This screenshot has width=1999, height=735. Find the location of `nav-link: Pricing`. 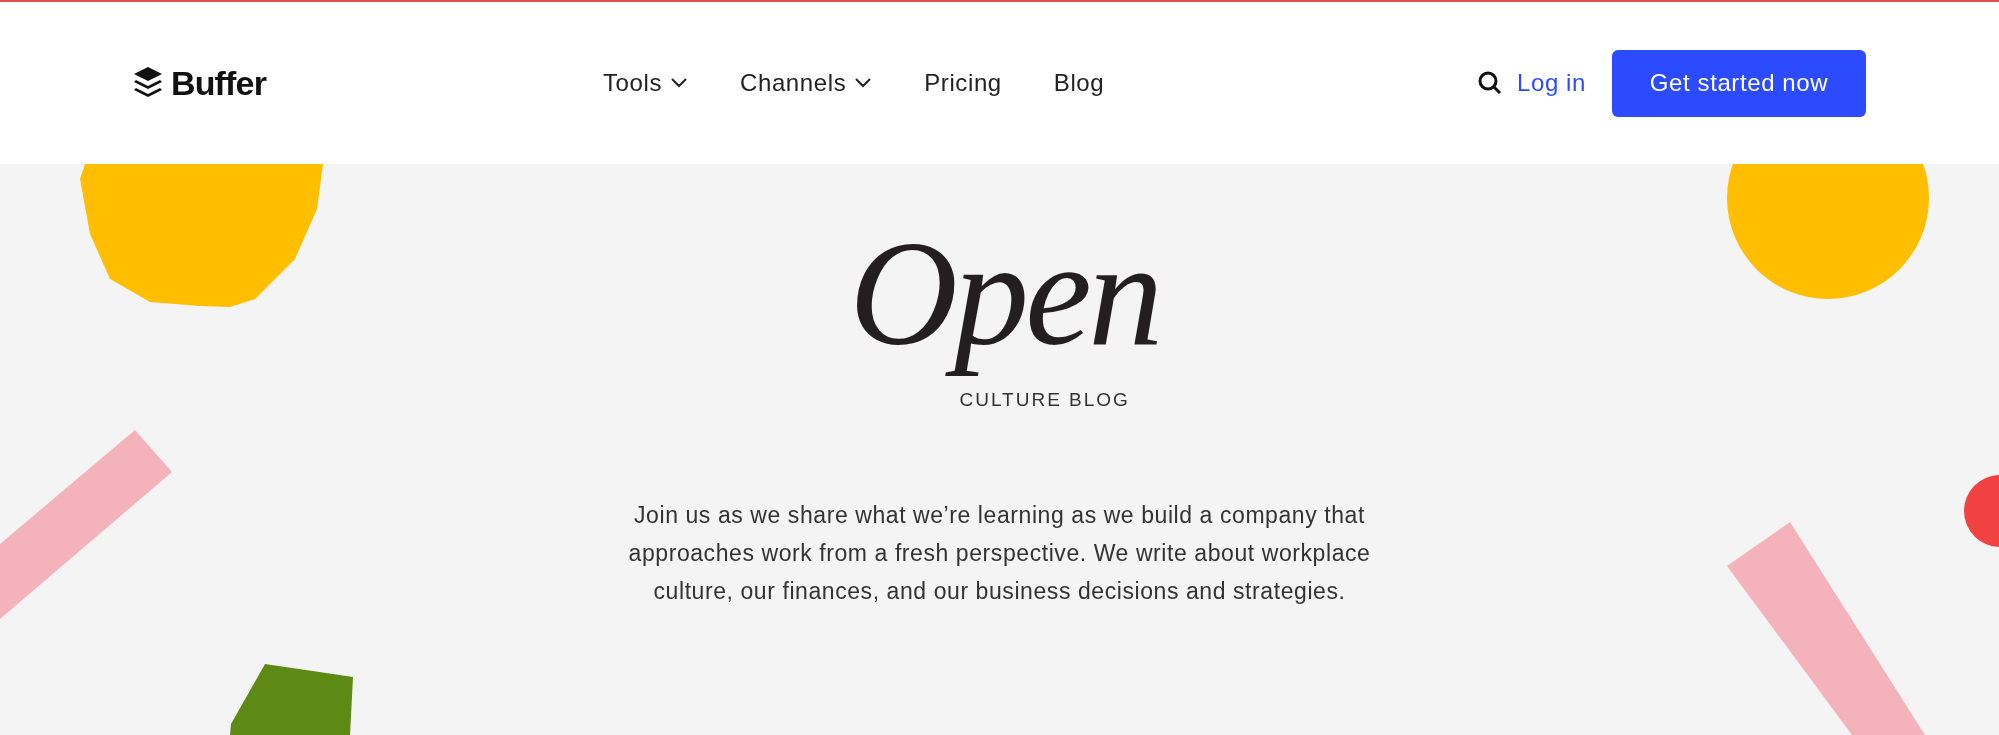

nav-link: Pricing is located at coordinates (963, 83).